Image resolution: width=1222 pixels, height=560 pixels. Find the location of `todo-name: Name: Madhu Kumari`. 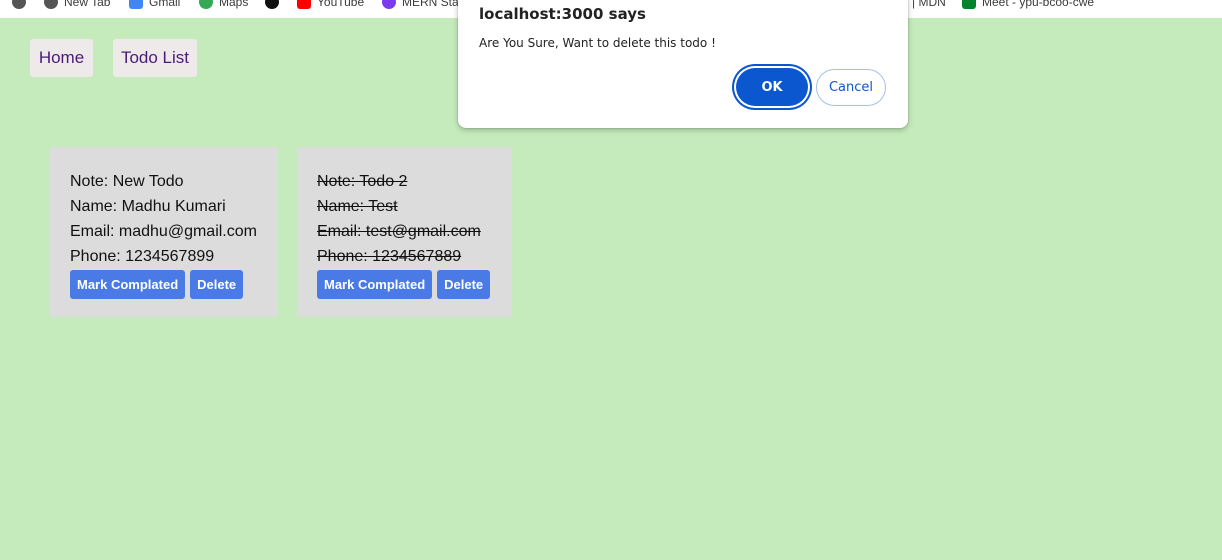

todo-name: Name: Madhu Kumari is located at coordinates (148, 206).